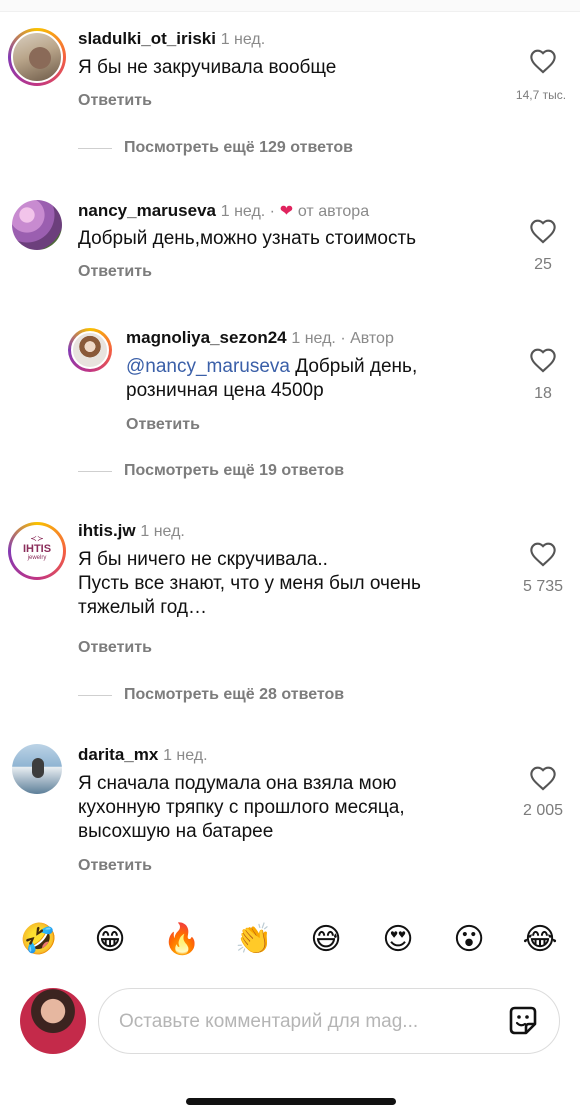 Image resolution: width=580 pixels, height=1112 pixels. I want to click on like-count: 2 005, so click(543, 810).